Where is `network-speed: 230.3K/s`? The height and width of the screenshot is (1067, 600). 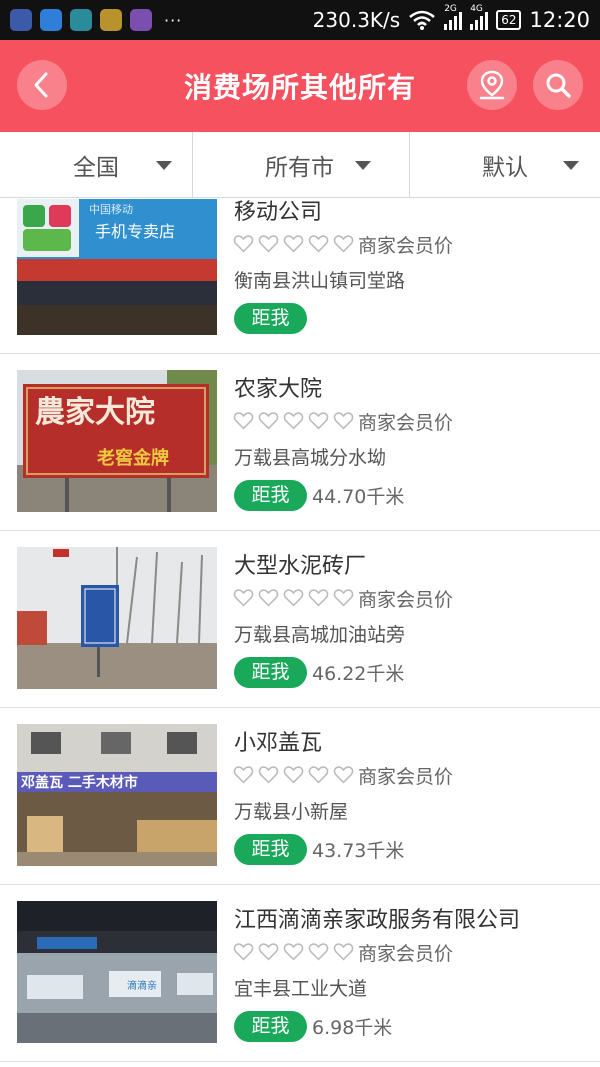 network-speed: 230.3K/s is located at coordinates (356, 20).